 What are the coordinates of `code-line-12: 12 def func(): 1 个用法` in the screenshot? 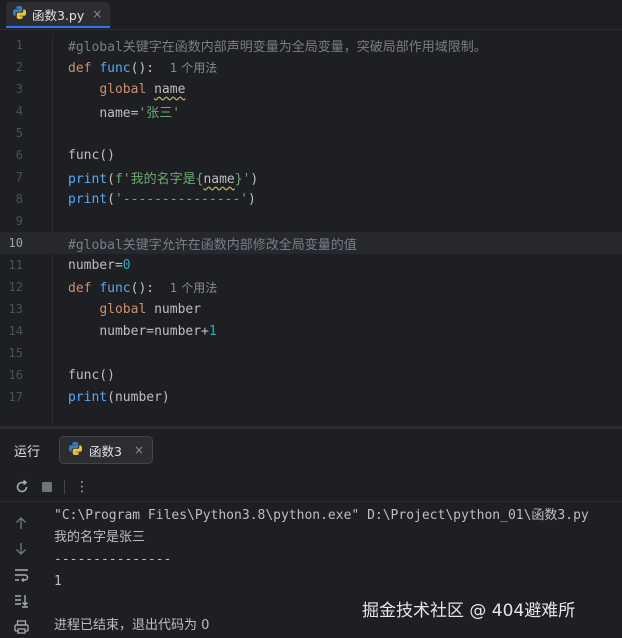 It's located at (311, 287).